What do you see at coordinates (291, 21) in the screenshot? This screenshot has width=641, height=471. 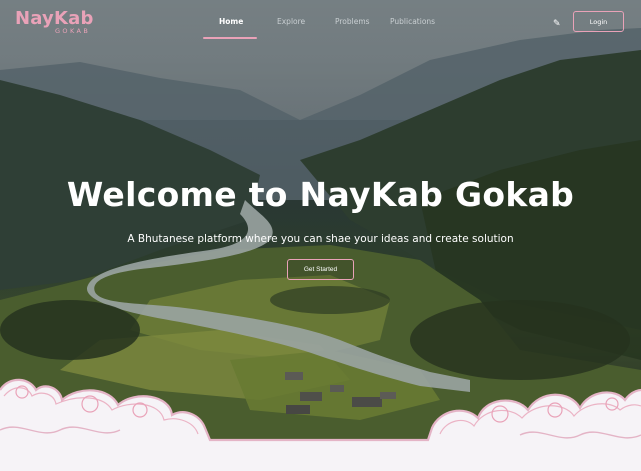 I see `nav-item-explore: Explore` at bounding box center [291, 21].